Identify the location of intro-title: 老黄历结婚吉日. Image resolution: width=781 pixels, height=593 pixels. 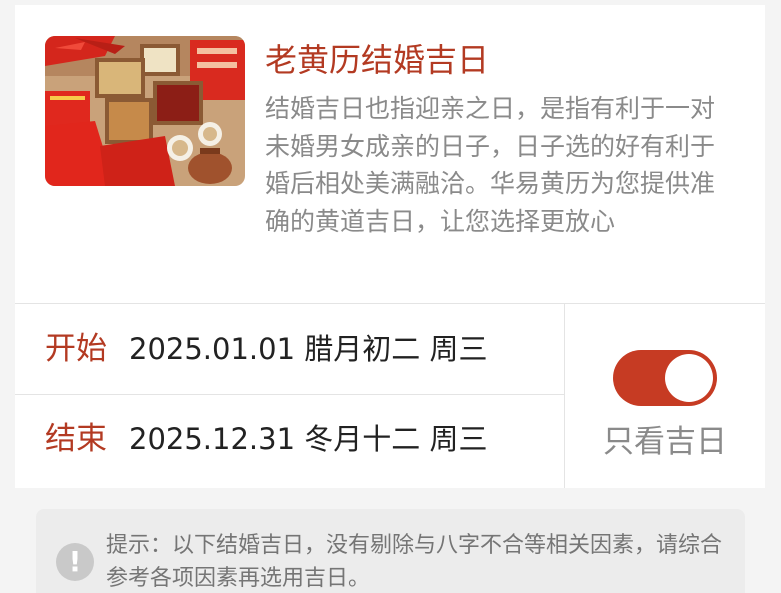
(377, 60).